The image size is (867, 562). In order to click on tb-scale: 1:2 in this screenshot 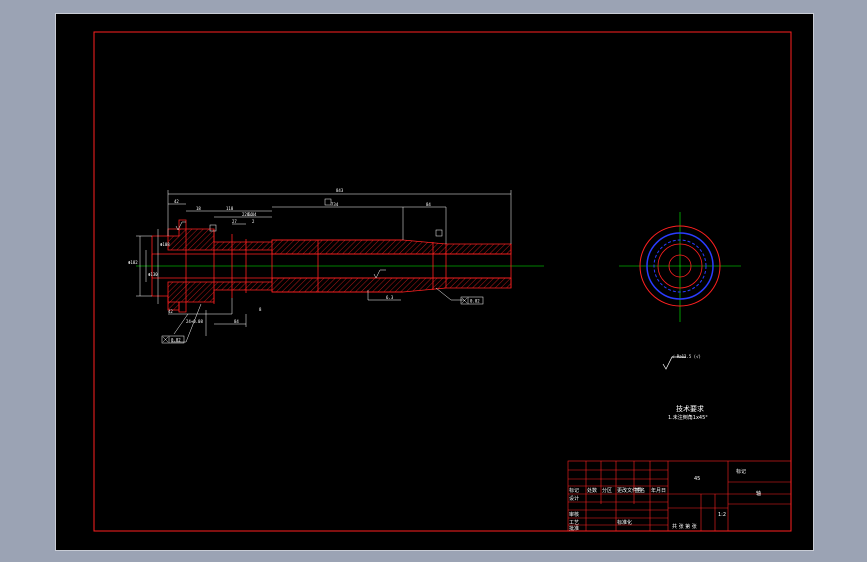, I will do `click(722, 515)`.